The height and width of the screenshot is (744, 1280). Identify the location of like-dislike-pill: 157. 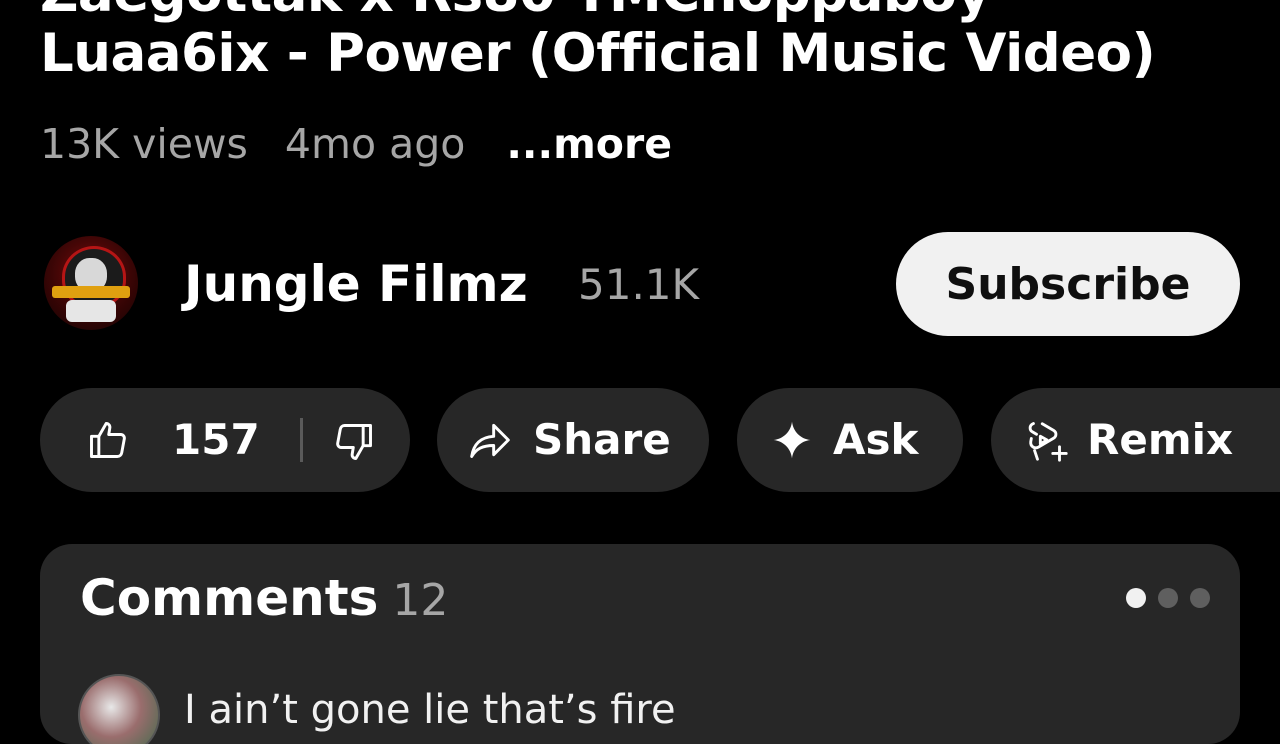
(225, 440).